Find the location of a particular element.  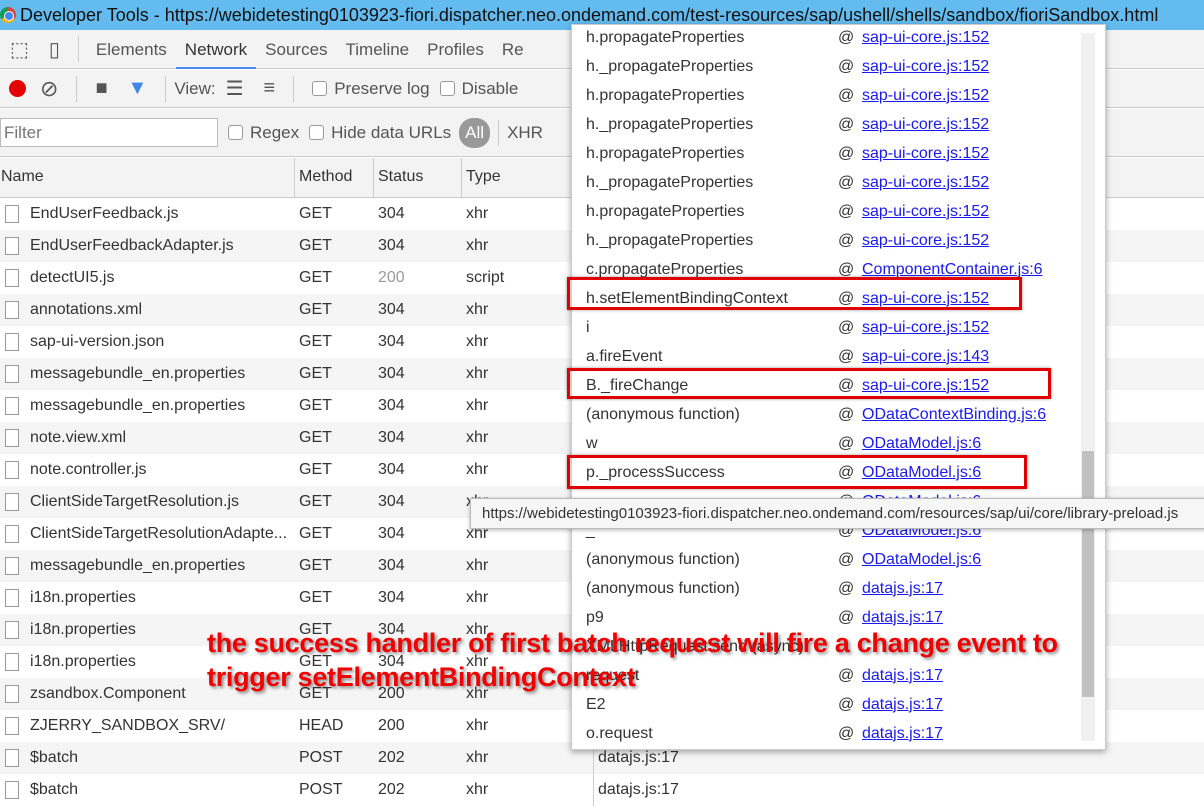

regex-checkbox is located at coordinates (235, 132).